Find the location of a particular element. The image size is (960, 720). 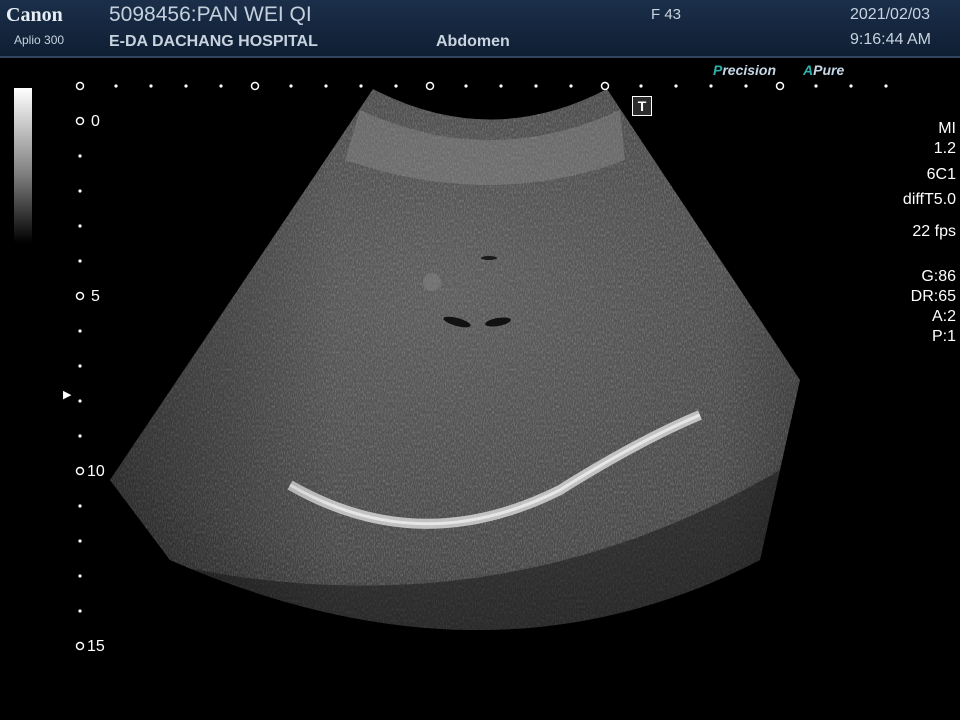

probe-name: 6C1 is located at coordinates (941, 174).